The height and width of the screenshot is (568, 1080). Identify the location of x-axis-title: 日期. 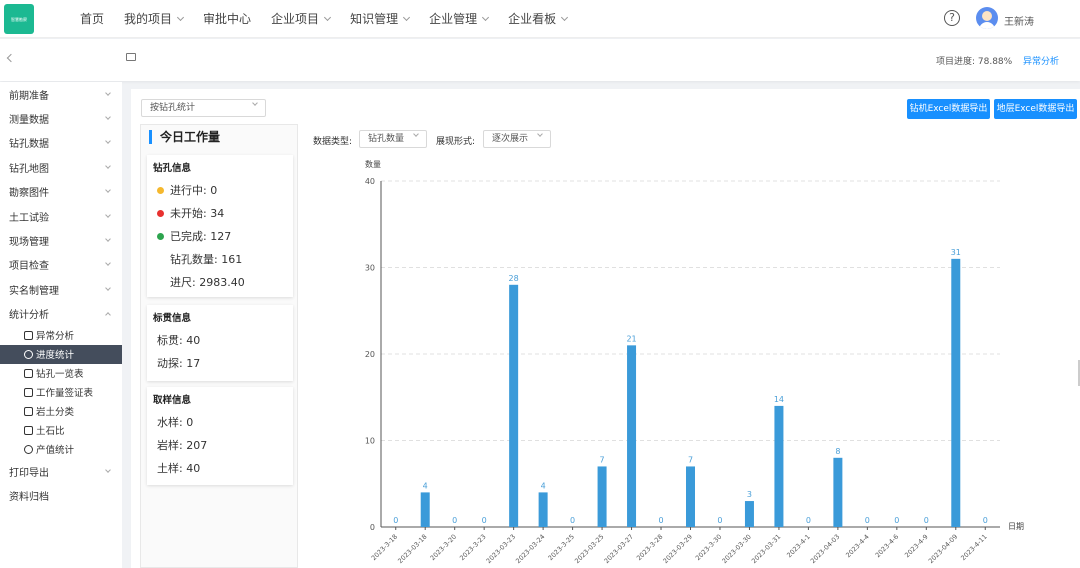
(1016, 526).